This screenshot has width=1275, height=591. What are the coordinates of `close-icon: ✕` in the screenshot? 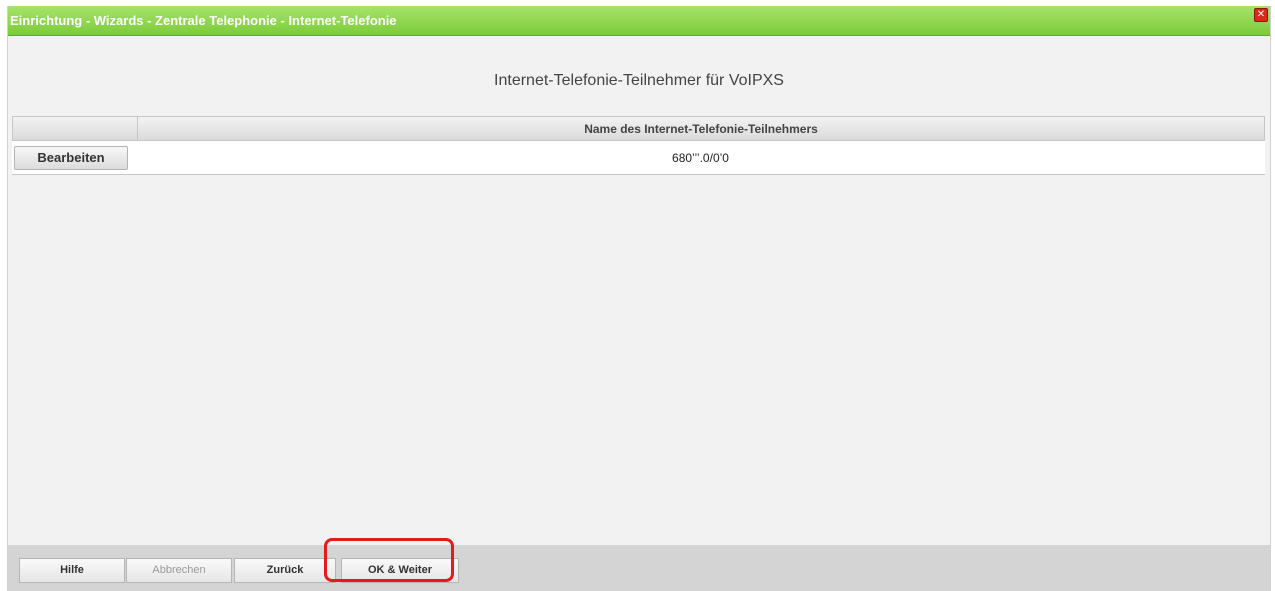 It's located at (1261, 15).